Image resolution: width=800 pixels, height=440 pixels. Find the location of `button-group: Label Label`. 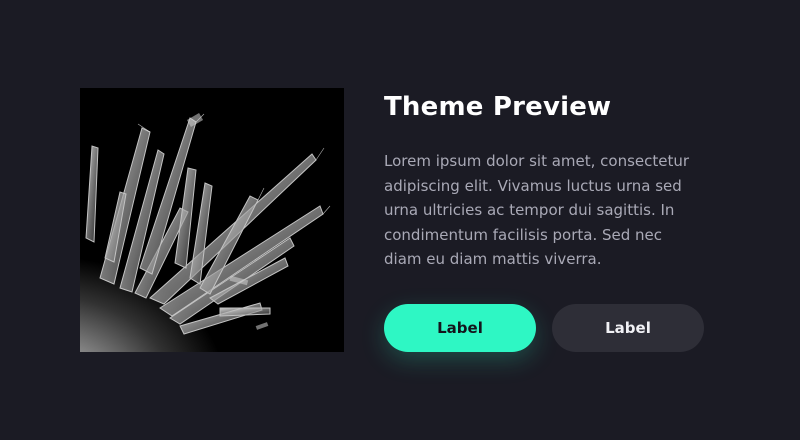

button-group: Label Label is located at coordinates (544, 328).